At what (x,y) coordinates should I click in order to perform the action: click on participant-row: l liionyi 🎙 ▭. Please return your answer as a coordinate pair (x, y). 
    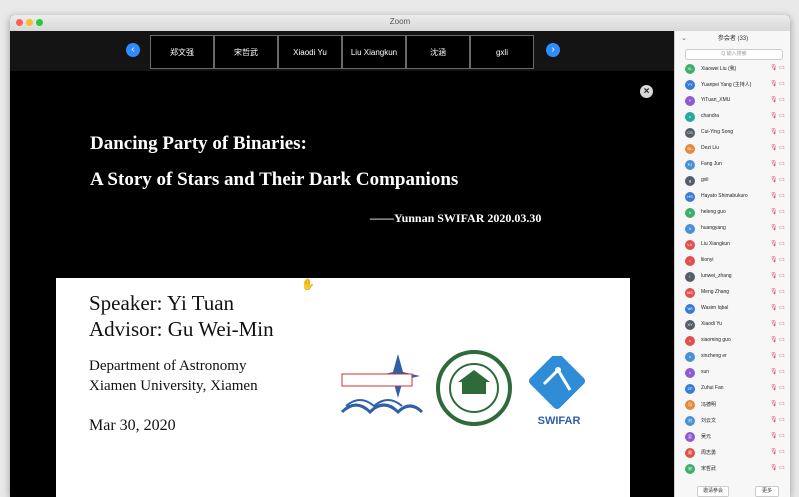
    Looking at the image, I should click on (732, 261).